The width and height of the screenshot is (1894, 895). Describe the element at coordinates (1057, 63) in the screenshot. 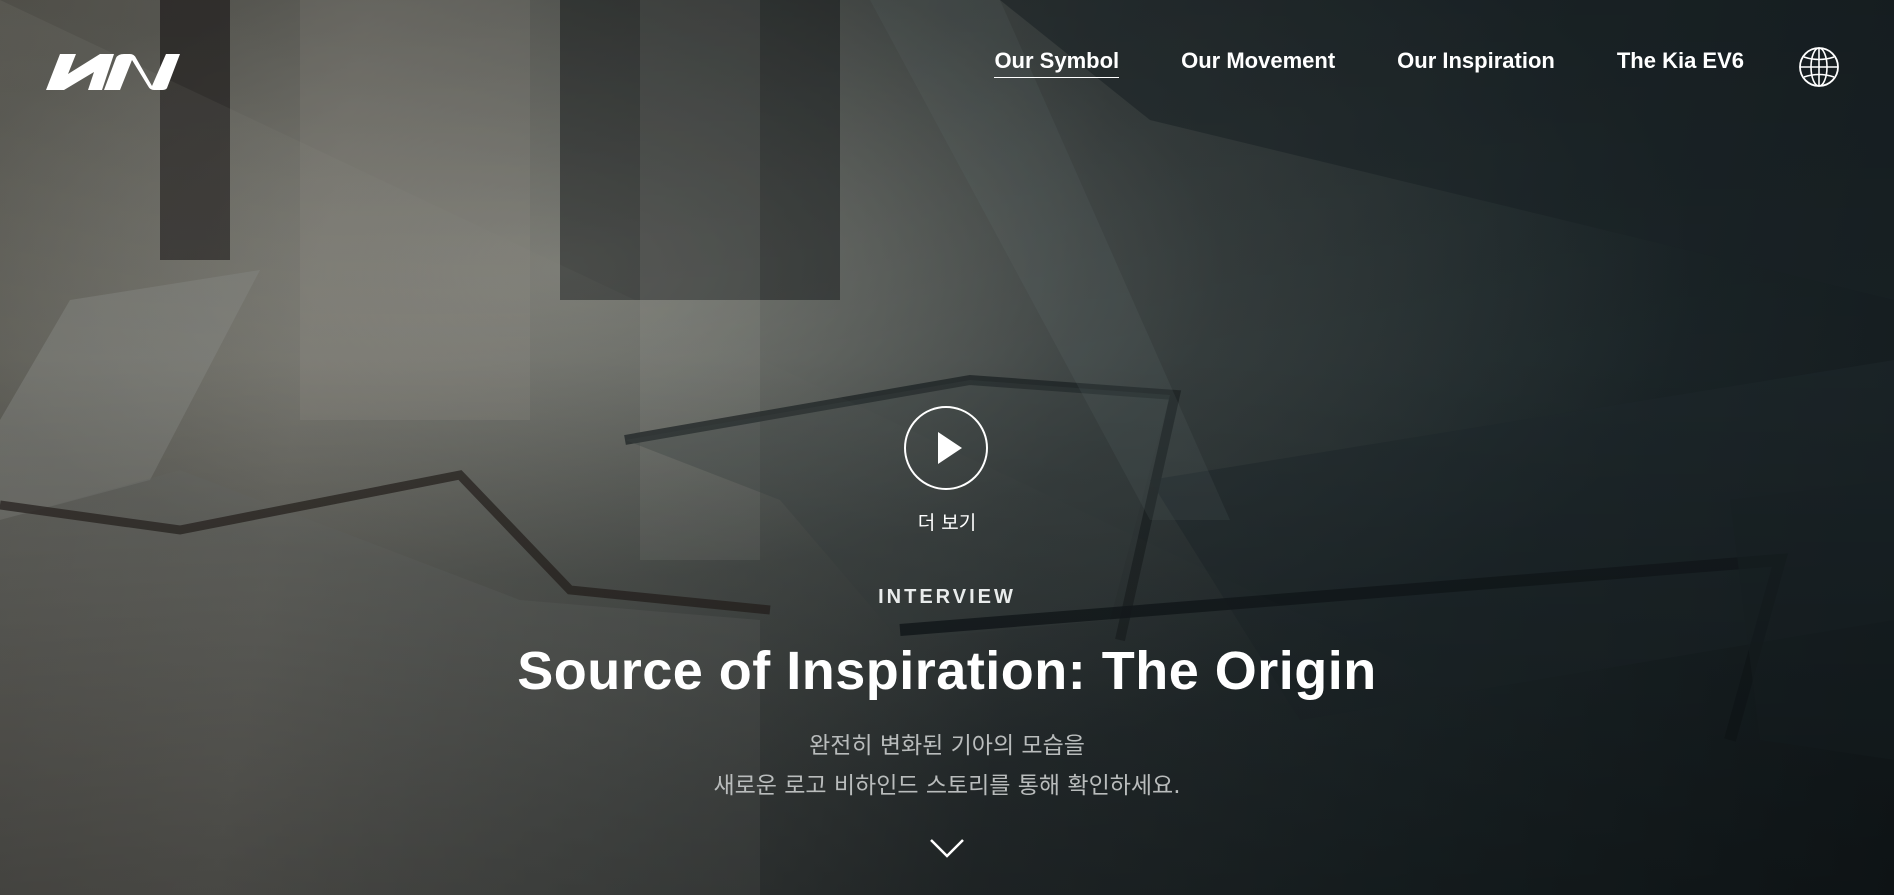

I see `nav-item-our-symbol: Our Symbol` at that location.